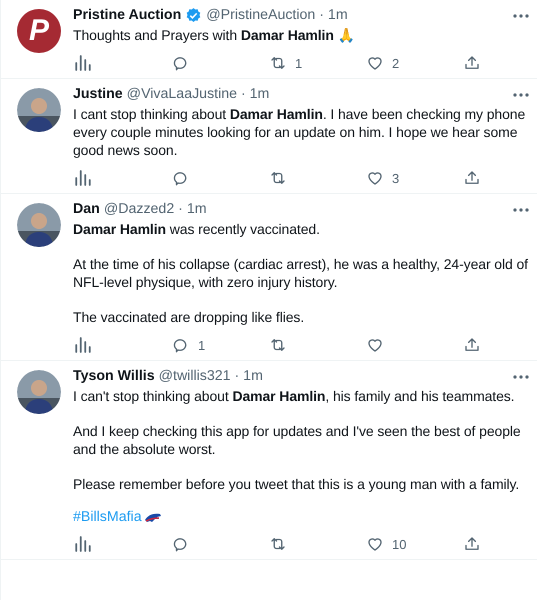 The image size is (537, 600). What do you see at coordinates (297, 440) in the screenshot?
I see `tweet-text: And I keep checking this app for updates and I've seen the best of people and the absolute worst.` at bounding box center [297, 440].